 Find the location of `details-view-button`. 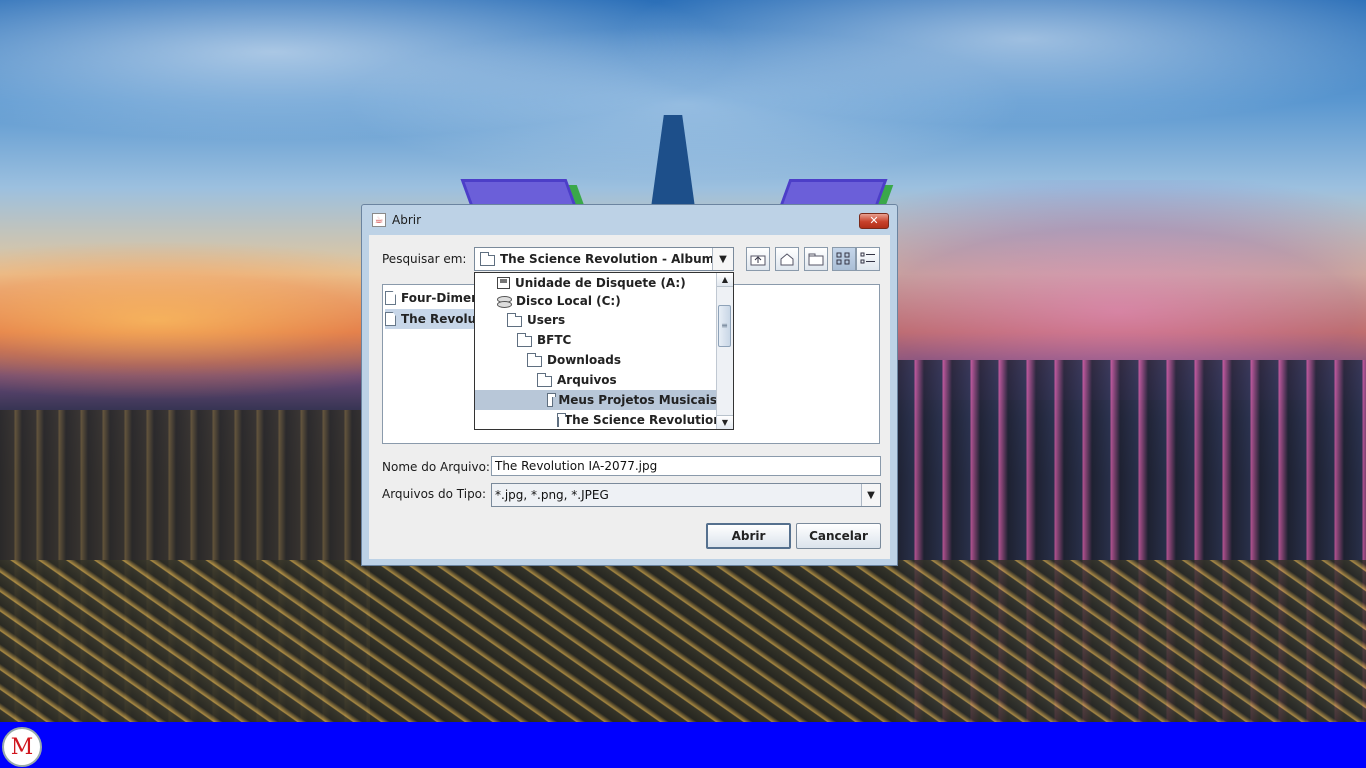

details-view-button is located at coordinates (868, 259).